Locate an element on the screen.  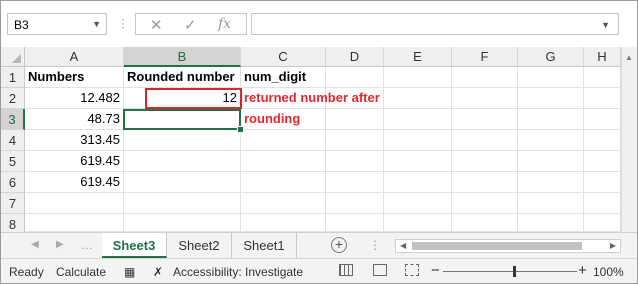
cell-e3 is located at coordinates (418, 119).